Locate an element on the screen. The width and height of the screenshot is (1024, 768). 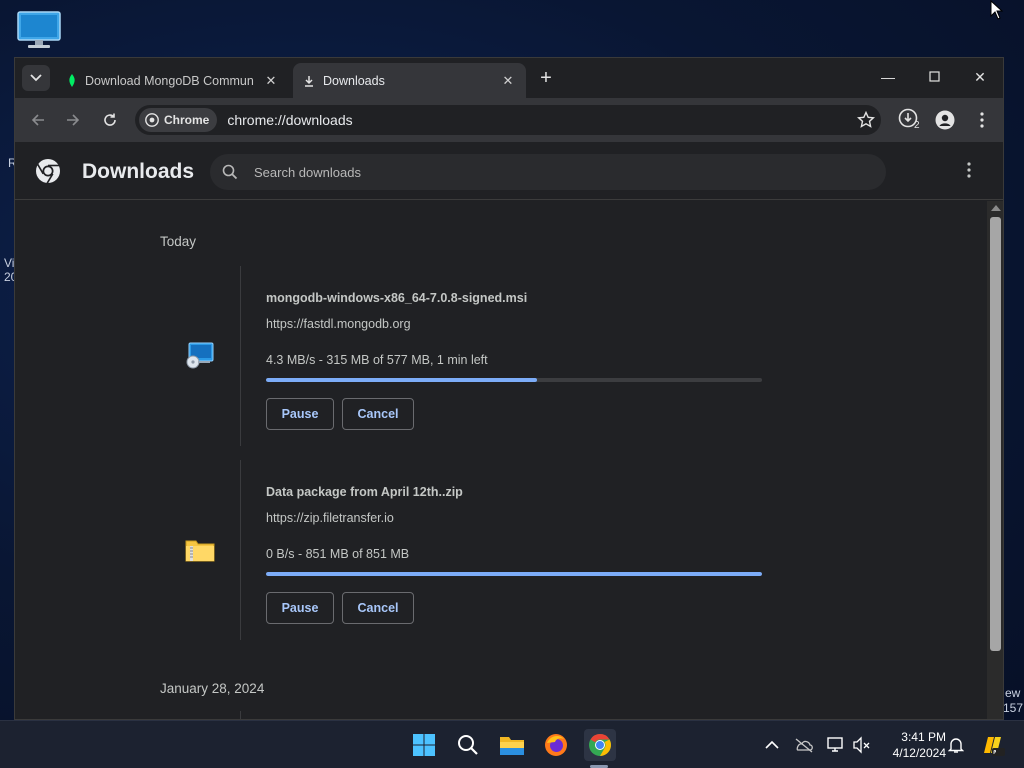
browser-menu-button is located at coordinates (982, 120).